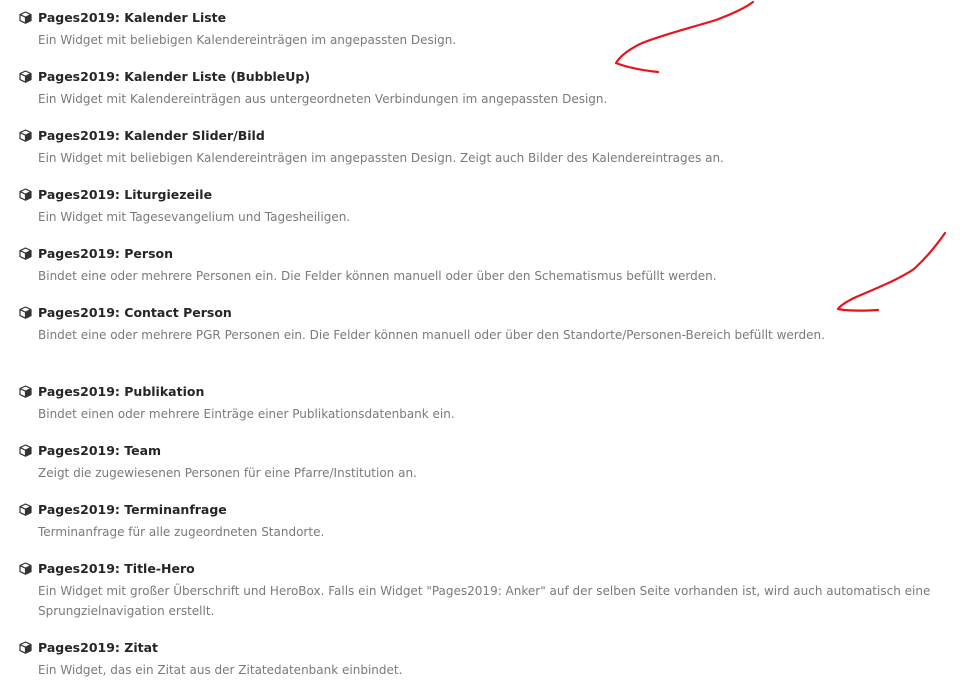 The width and height of the screenshot is (962, 680). Describe the element at coordinates (484, 509) in the screenshot. I see `widget-header: Pages2019: Terminanfrage` at that location.